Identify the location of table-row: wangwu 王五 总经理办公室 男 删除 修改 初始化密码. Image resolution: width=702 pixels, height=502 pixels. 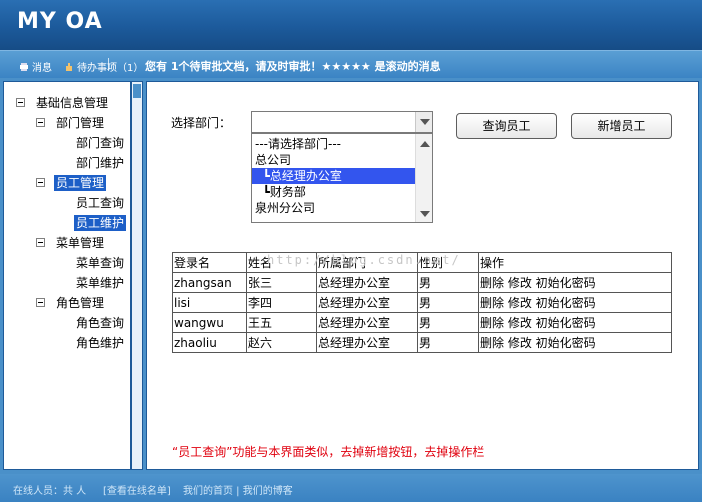
(422, 322).